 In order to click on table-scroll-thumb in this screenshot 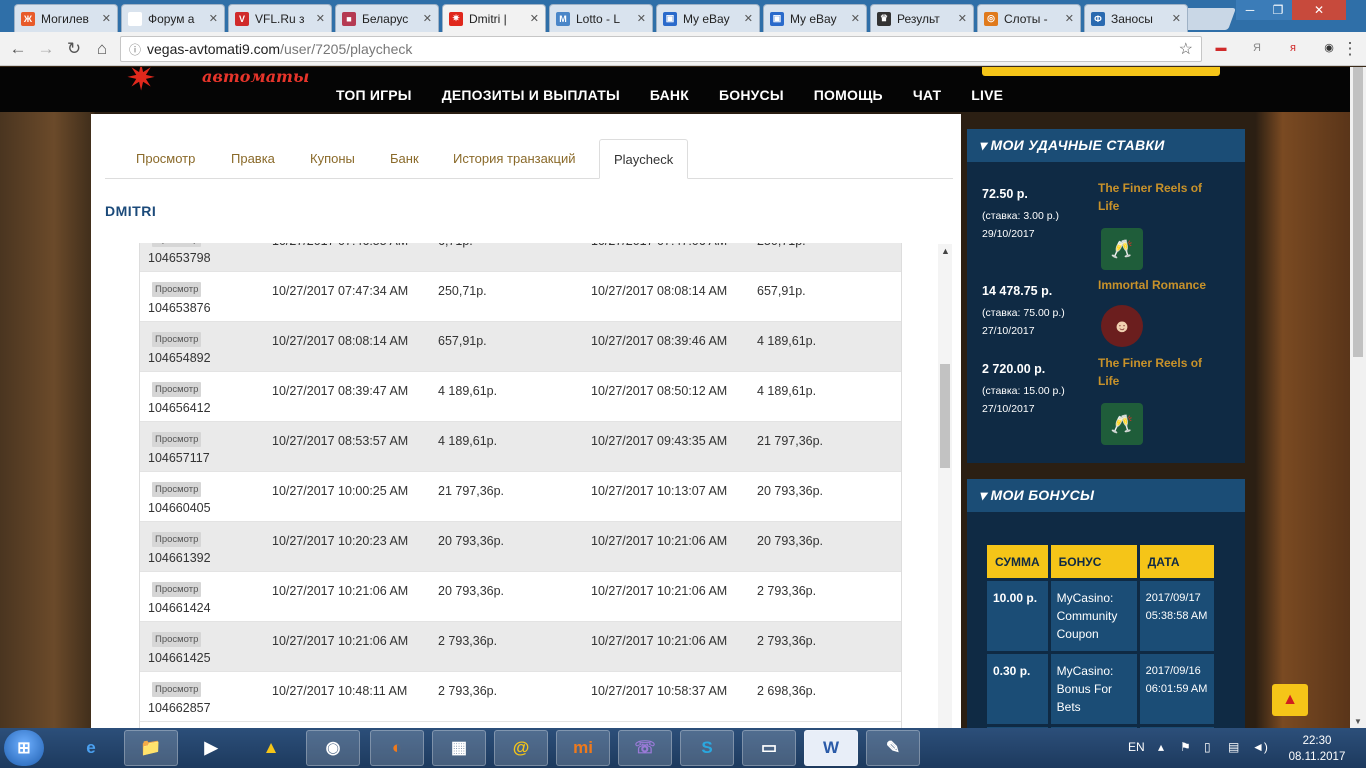, I will do `click(945, 416)`.